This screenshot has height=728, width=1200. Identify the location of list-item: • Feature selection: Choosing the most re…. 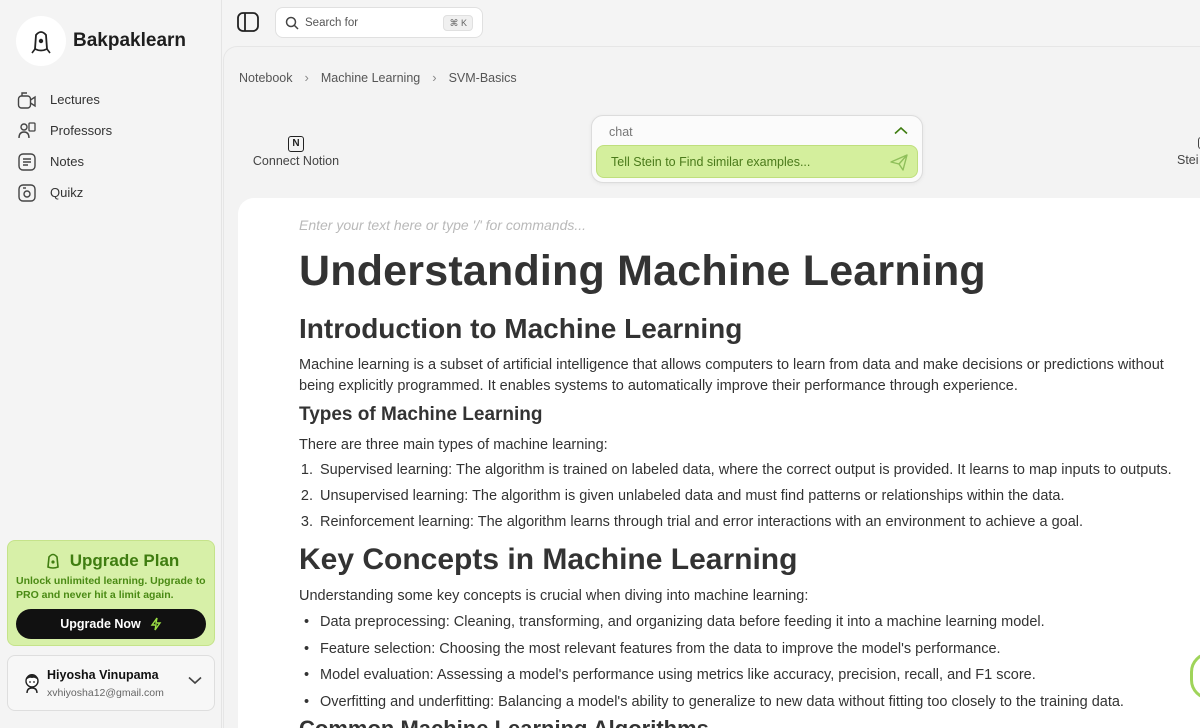
(652, 648).